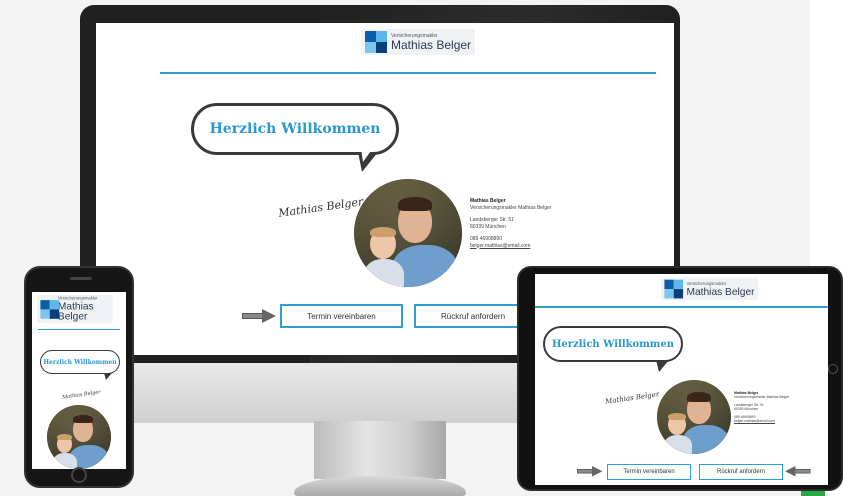  Describe the element at coordinates (408, 233) in the screenshot. I see `portrait-photo` at that location.